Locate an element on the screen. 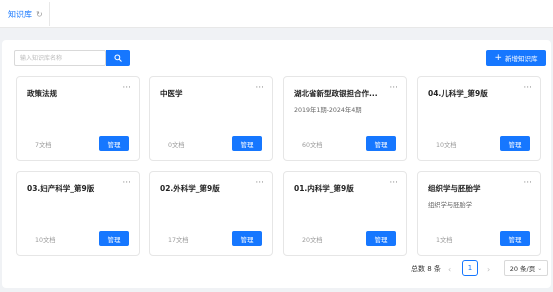 This screenshot has height=292, width=553. card-title: 组织学与胚胎学 is located at coordinates (454, 188).